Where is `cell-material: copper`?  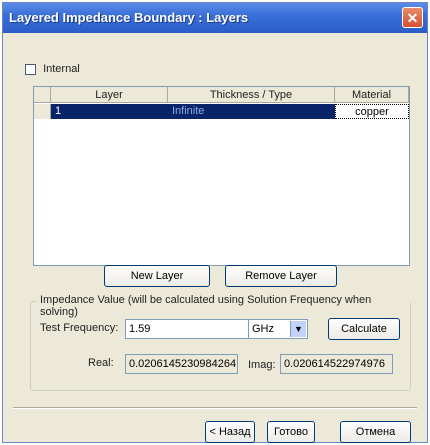 cell-material: copper is located at coordinates (372, 111).